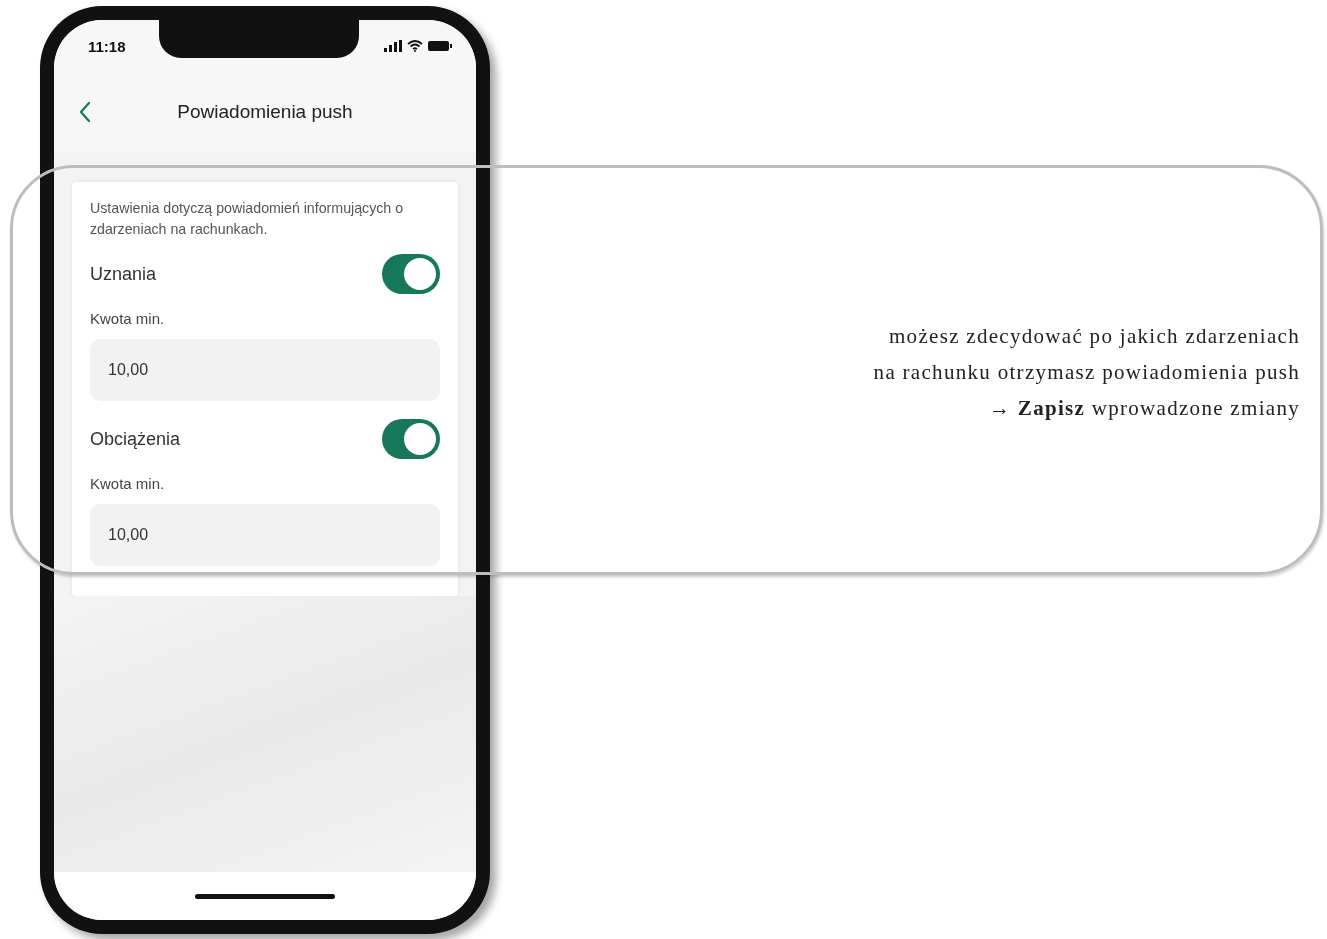 This screenshot has width=1327, height=939. What do you see at coordinates (1086, 372) in the screenshot?
I see `annotation-text: możesz zdecydować po jakich zdarzeniach na rachunku otrzymasz powiadomienia push → Zapisz wprowadzone zmiany` at bounding box center [1086, 372].